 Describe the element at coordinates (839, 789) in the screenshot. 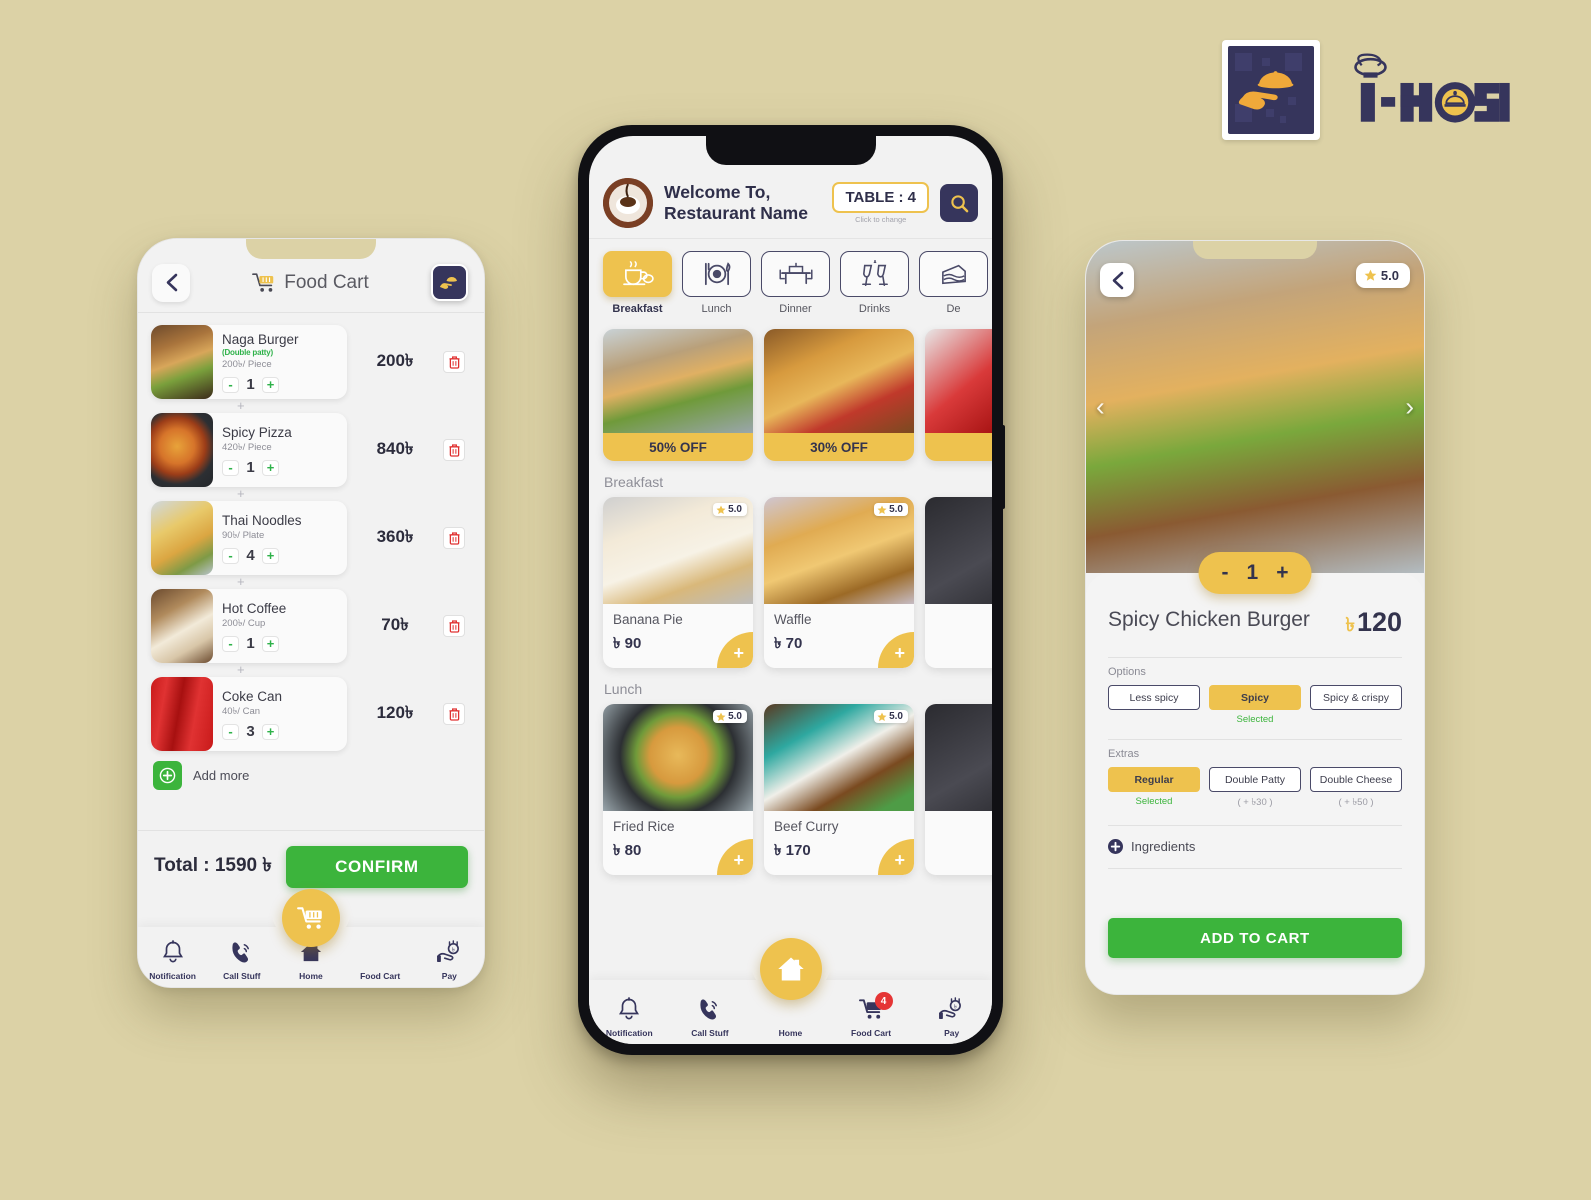

I see `food-card: 5.0 Beef Curry ৳ 170 +` at that location.